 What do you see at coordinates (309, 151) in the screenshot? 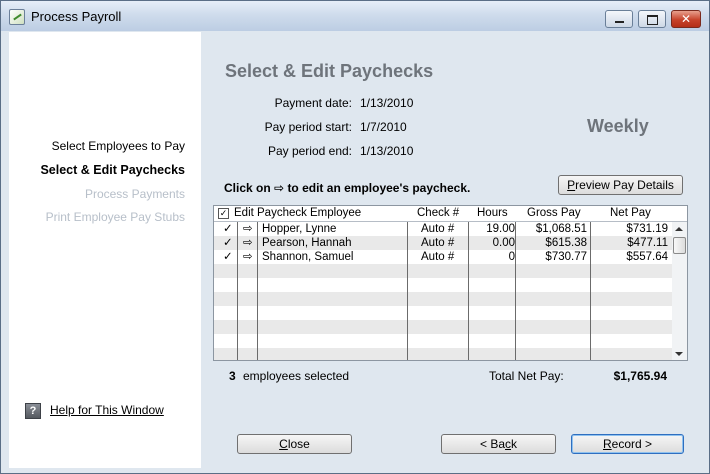
I see `pay-period-end-label: Pay period end:` at bounding box center [309, 151].